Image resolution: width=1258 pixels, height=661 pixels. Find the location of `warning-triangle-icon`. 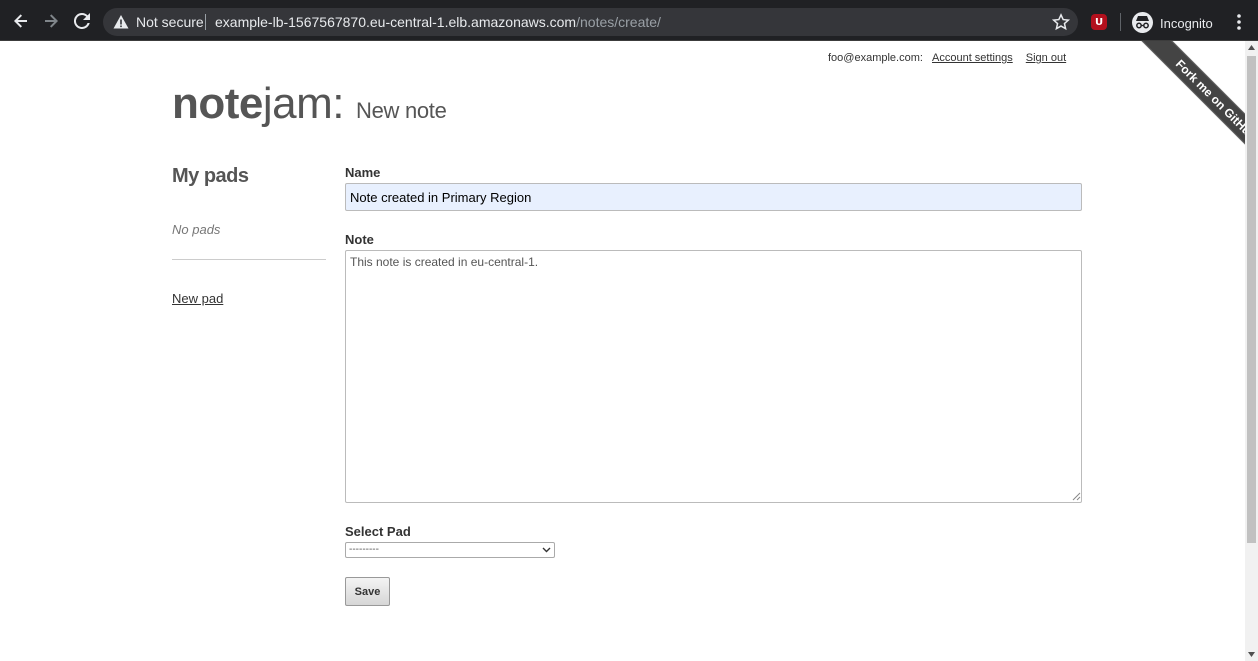

warning-triangle-icon is located at coordinates (121, 22).